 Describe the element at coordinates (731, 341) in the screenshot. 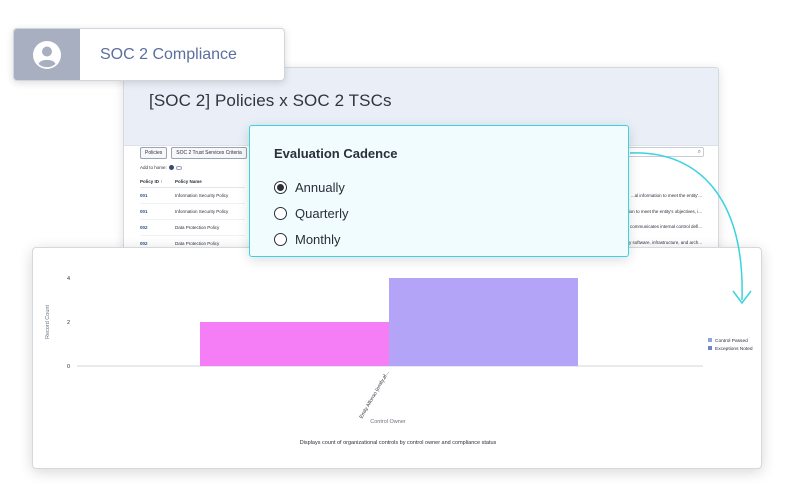

I see `legend-label: Control Passed` at that location.